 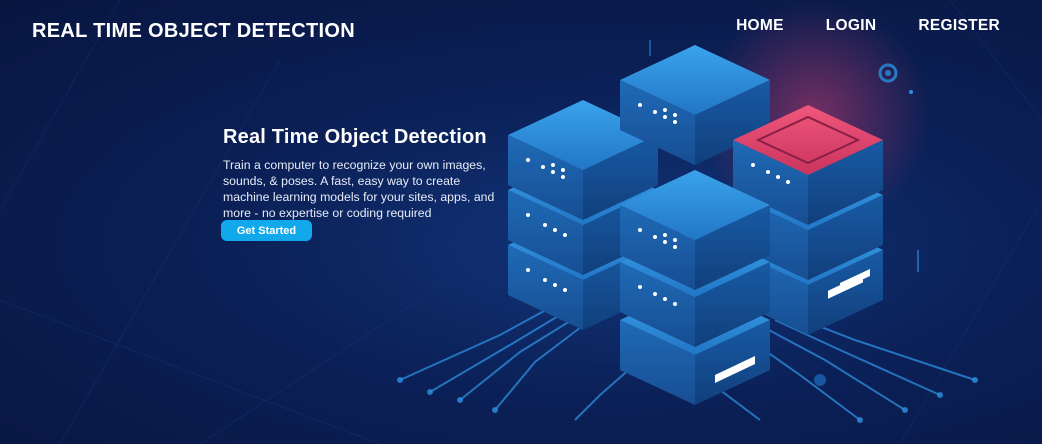 I want to click on nav-register-link: REGISTER, so click(x=959, y=26).